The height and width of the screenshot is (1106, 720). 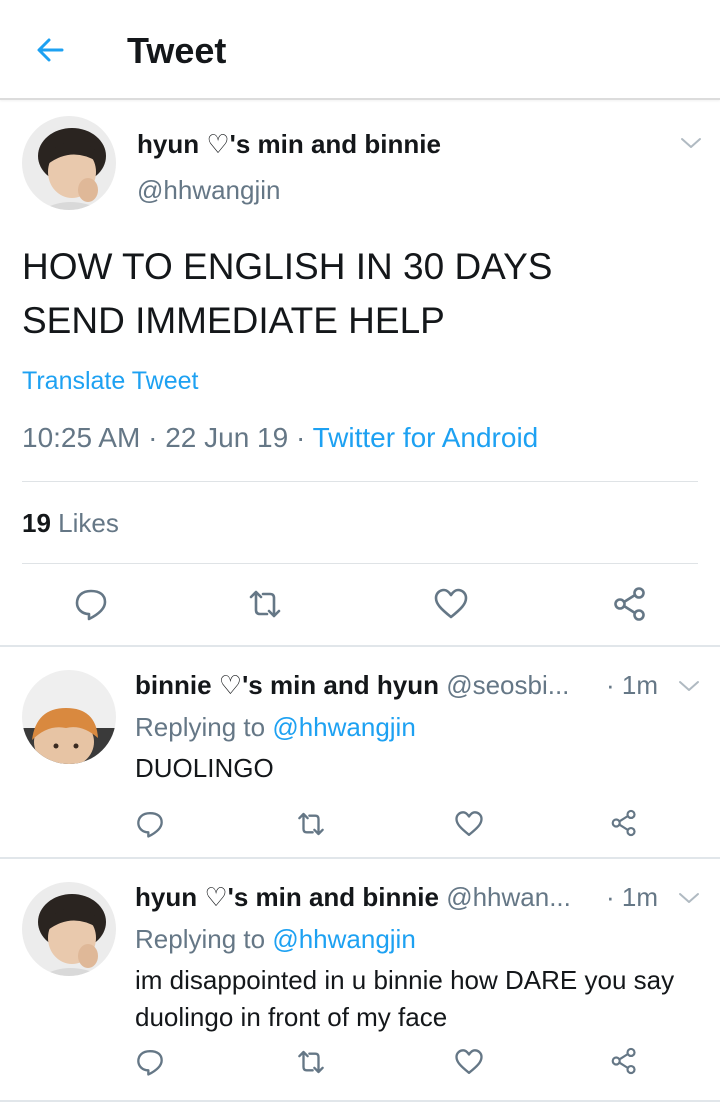 I want to click on tweet-text-line: SEND IMMEDIATE HELP, so click(x=233, y=320).